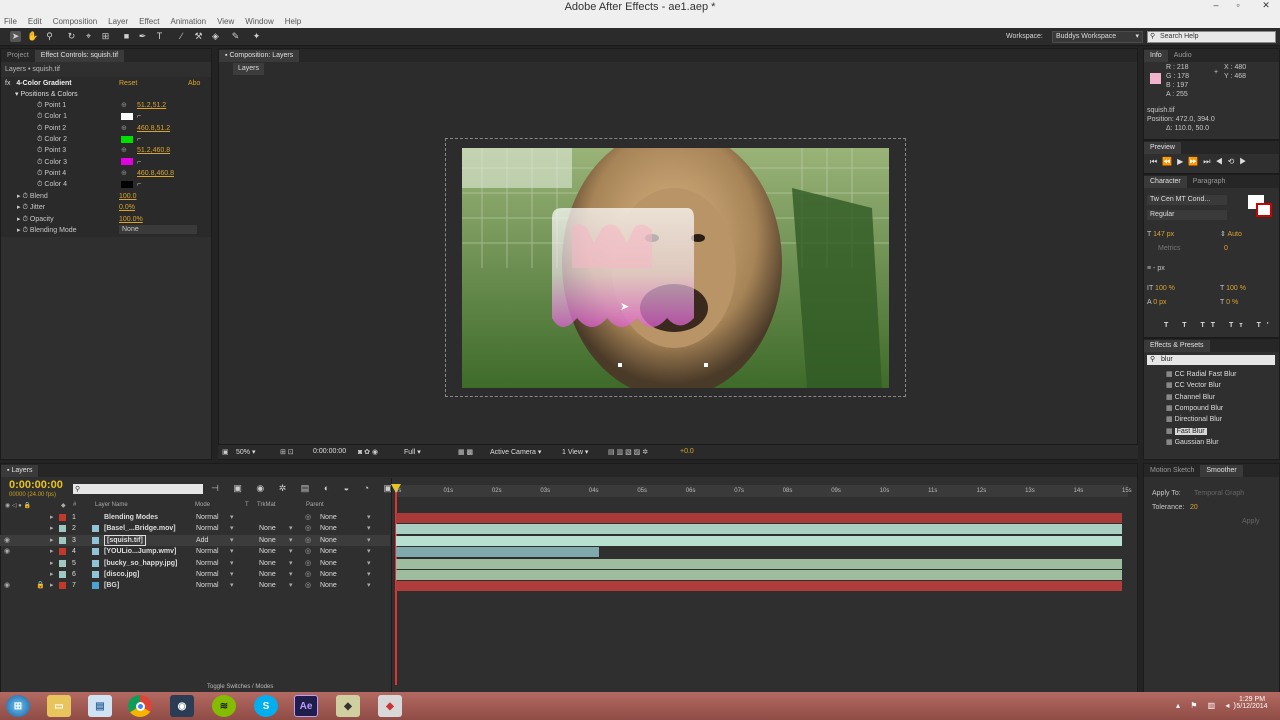  What do you see at coordinates (1266, 5) in the screenshot?
I see `close-icon: ✕` at bounding box center [1266, 5].